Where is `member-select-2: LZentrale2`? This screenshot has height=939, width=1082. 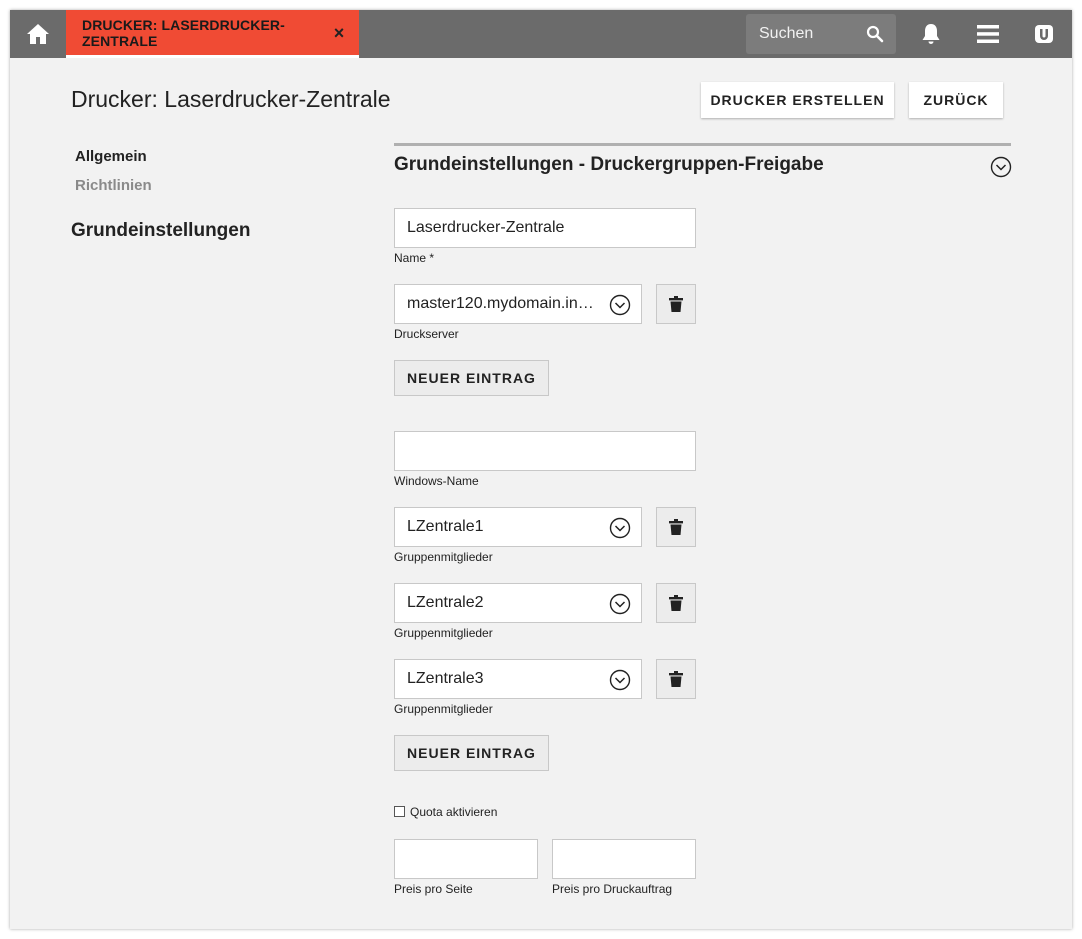
member-select-2: LZentrale2 is located at coordinates (518, 603).